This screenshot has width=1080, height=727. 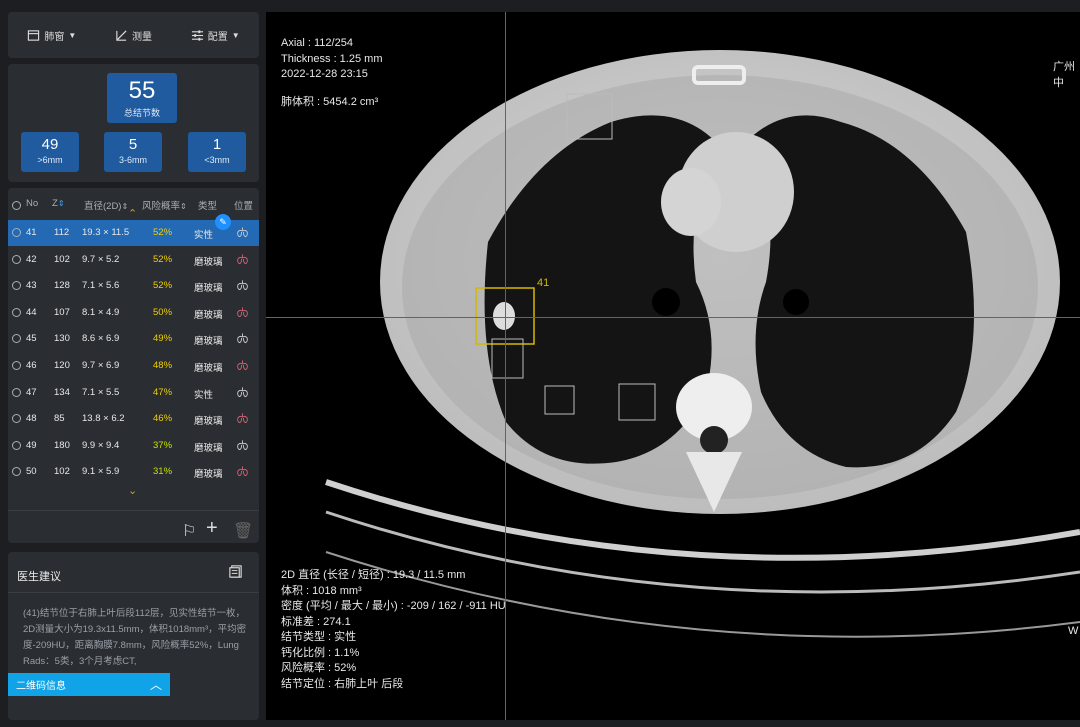 What do you see at coordinates (133, 419) in the screenshot?
I see `table-row: 48 85 13.8 × 6.2 46% 磨玻璃` at bounding box center [133, 419].